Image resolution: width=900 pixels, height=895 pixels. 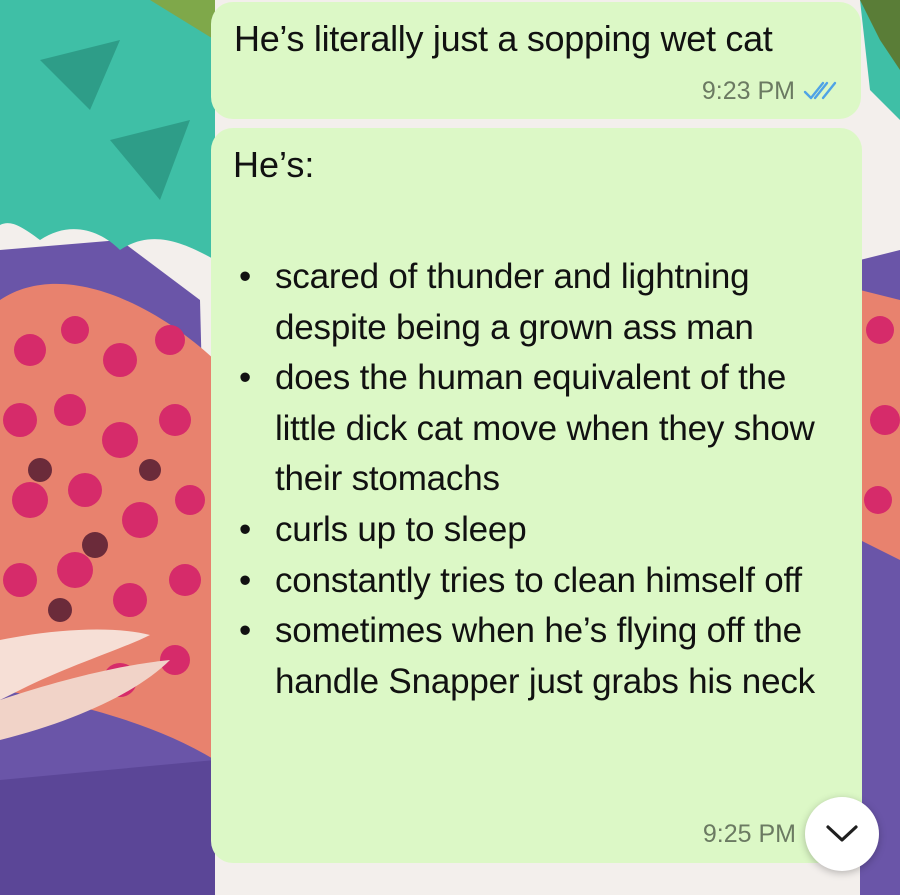 What do you see at coordinates (820, 90) in the screenshot?
I see `double-check-read-icon` at bounding box center [820, 90].